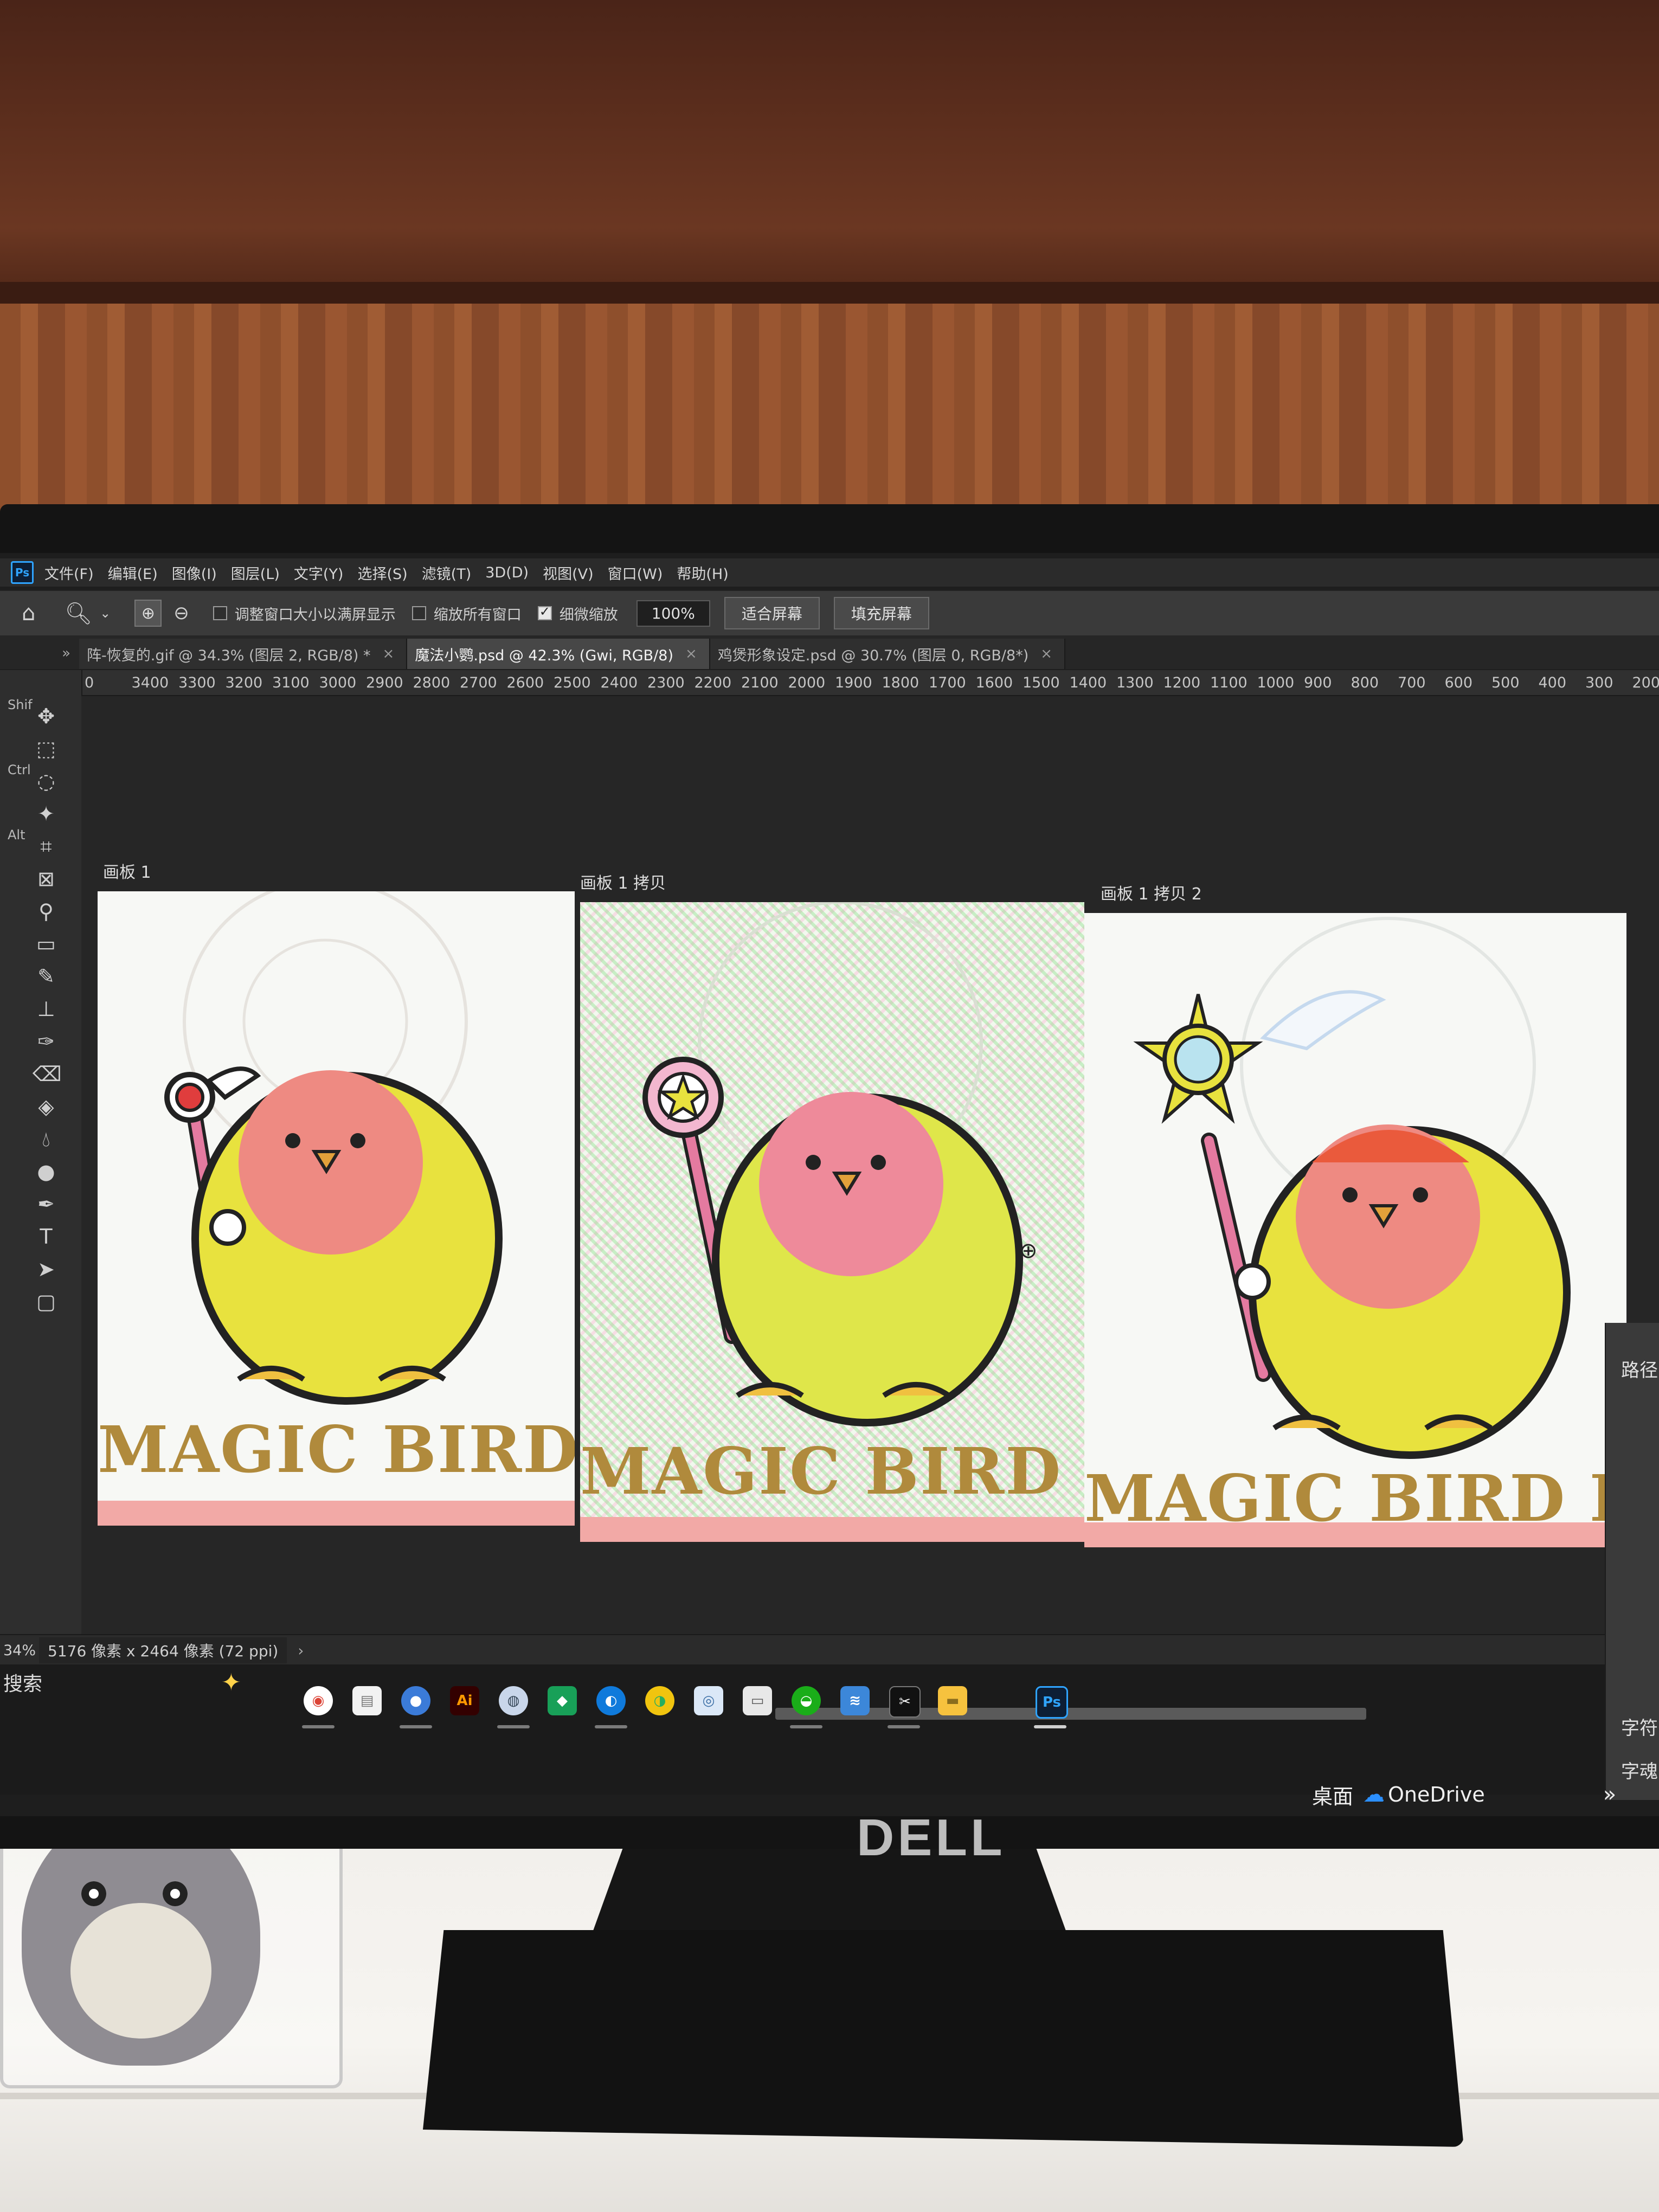  I want to click on eyedropper-tool-icon: ⚲, so click(46, 911).